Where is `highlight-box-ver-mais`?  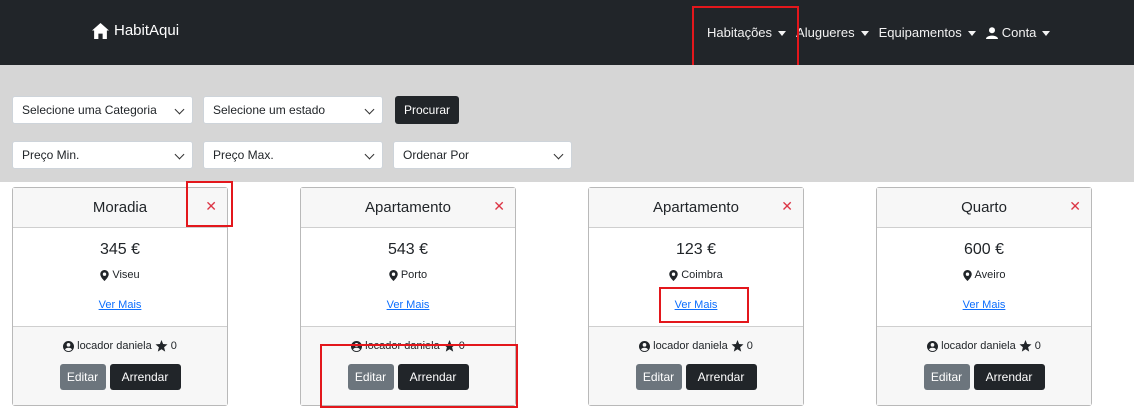 highlight-box-ver-mais is located at coordinates (704, 305).